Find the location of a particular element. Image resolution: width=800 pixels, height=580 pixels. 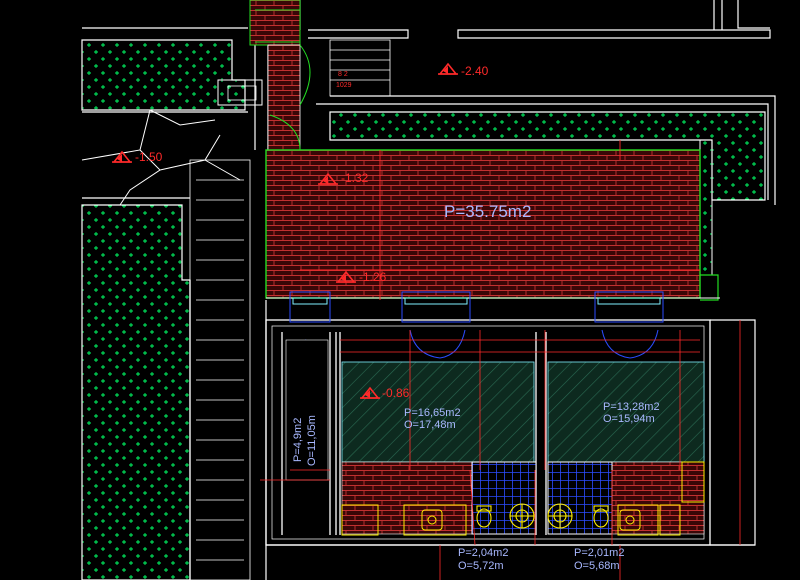

stair-note-2: 1029 is located at coordinates (344, 85).